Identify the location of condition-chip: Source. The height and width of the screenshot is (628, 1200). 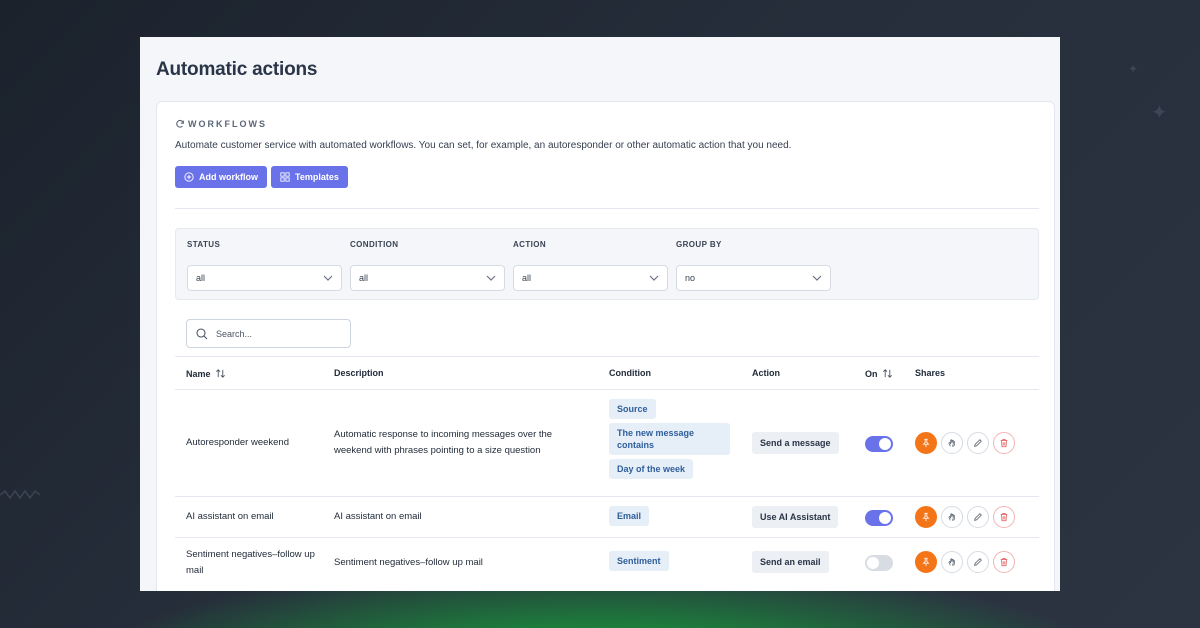
(632, 409).